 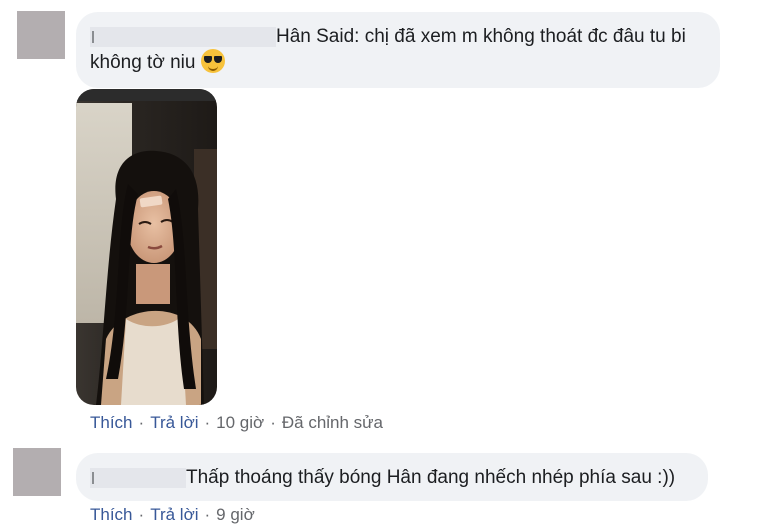 I want to click on photo-image, so click(x=146, y=247).